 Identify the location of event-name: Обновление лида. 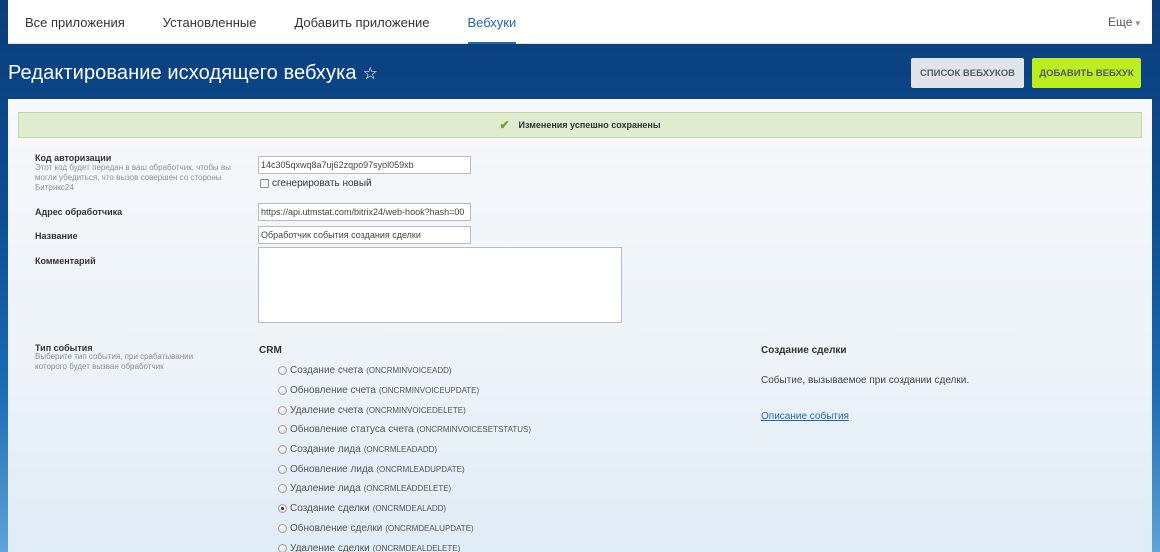
(332, 469).